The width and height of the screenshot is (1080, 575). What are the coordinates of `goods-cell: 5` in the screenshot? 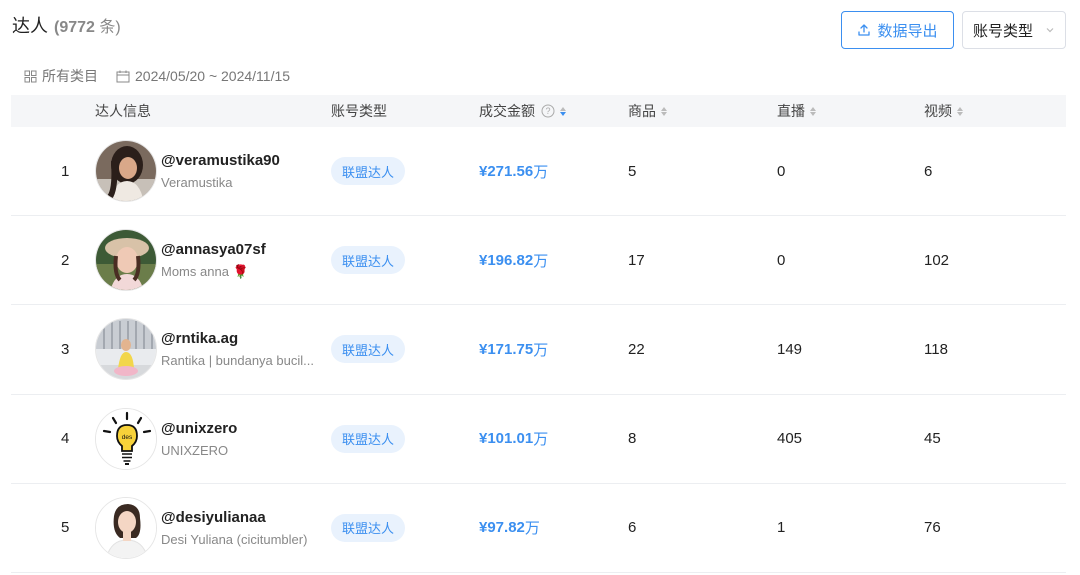 It's located at (632, 171).